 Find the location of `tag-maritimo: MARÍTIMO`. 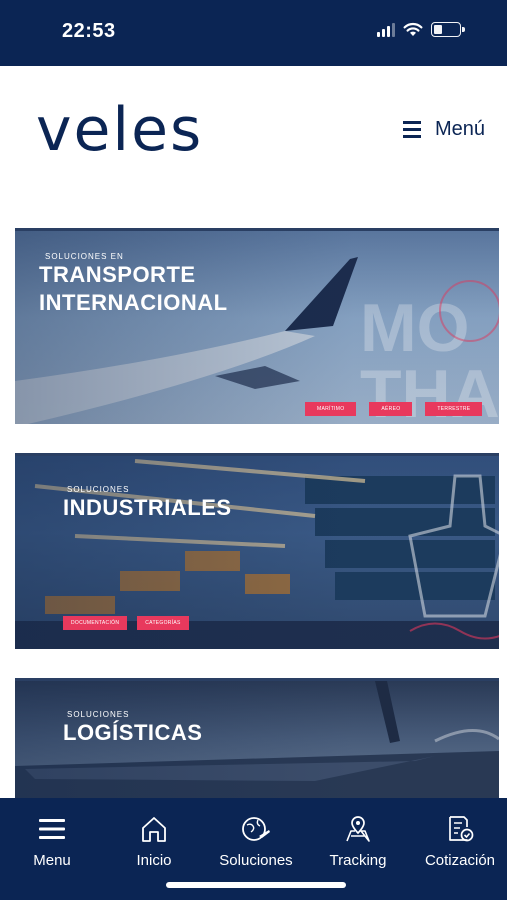

tag-maritimo: MARÍTIMO is located at coordinates (331, 409).